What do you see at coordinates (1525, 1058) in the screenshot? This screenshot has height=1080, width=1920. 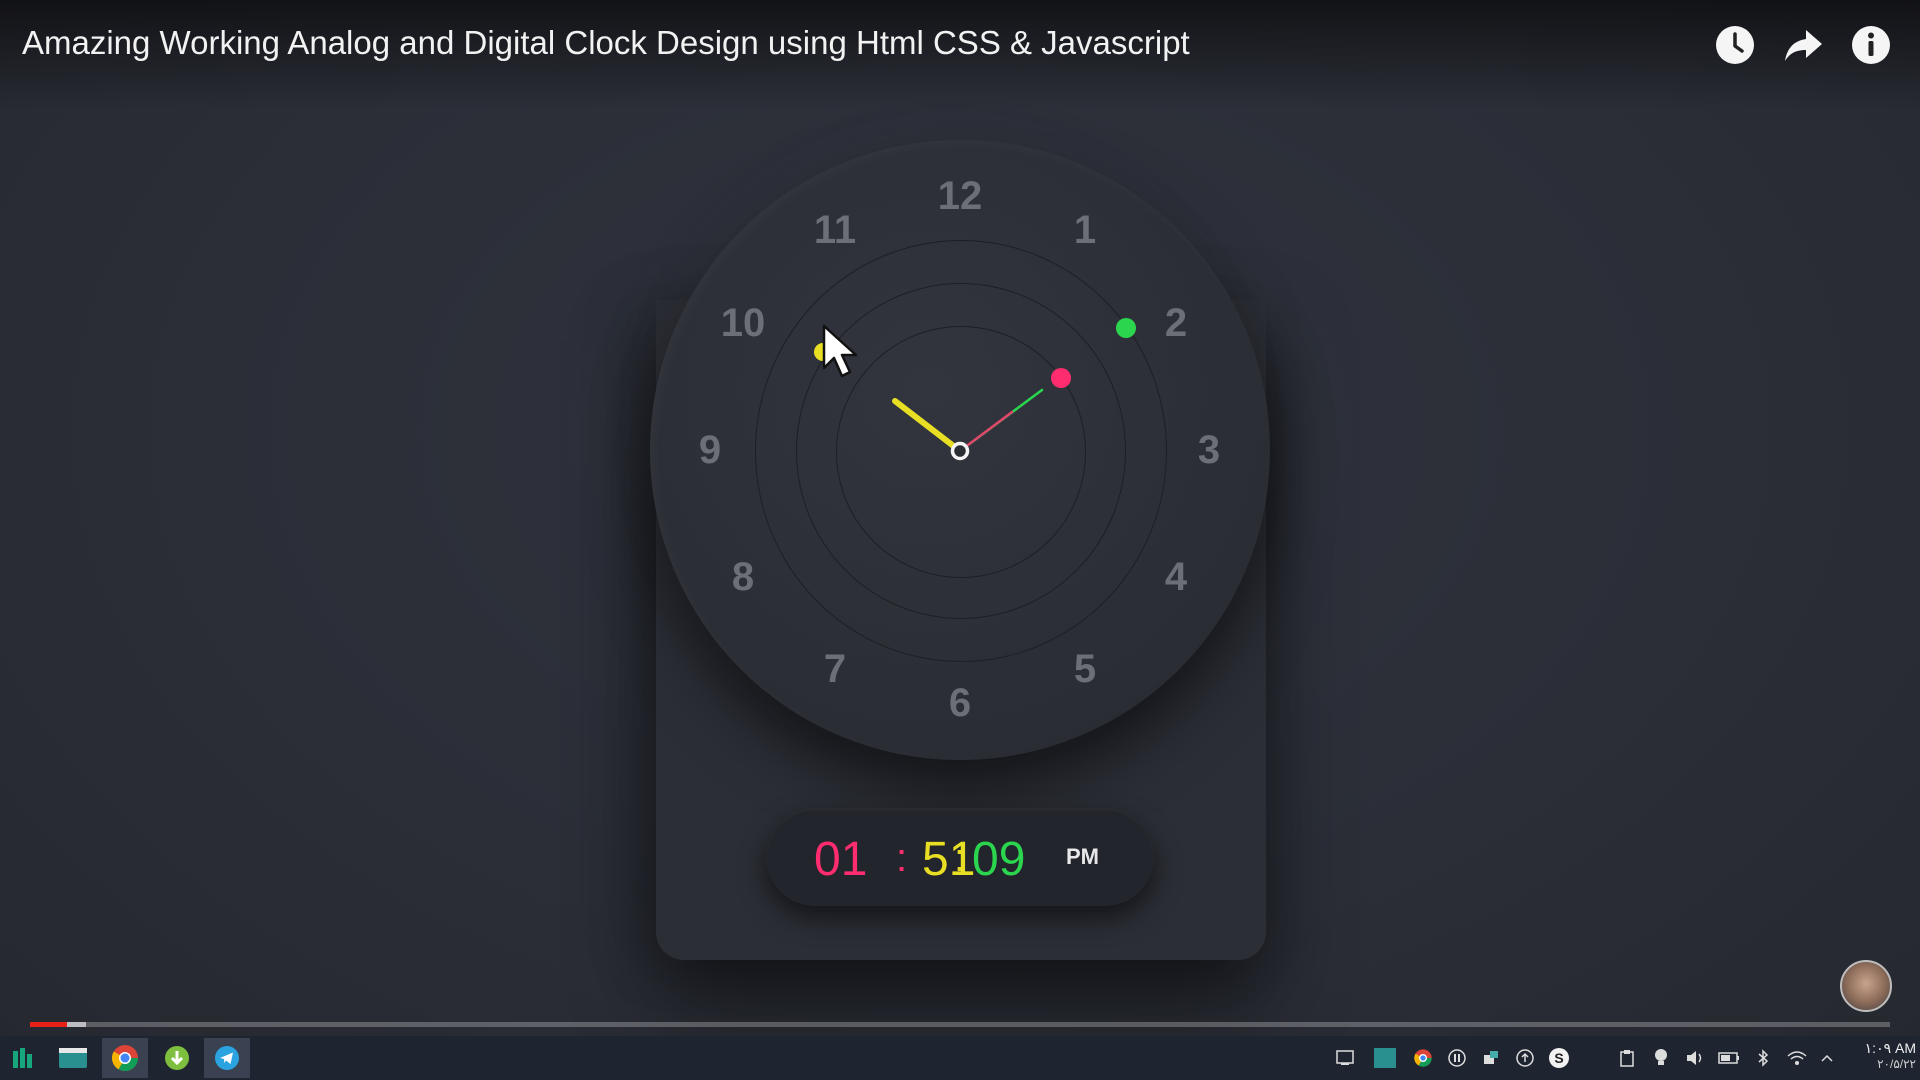 I see `upload-icon` at bounding box center [1525, 1058].